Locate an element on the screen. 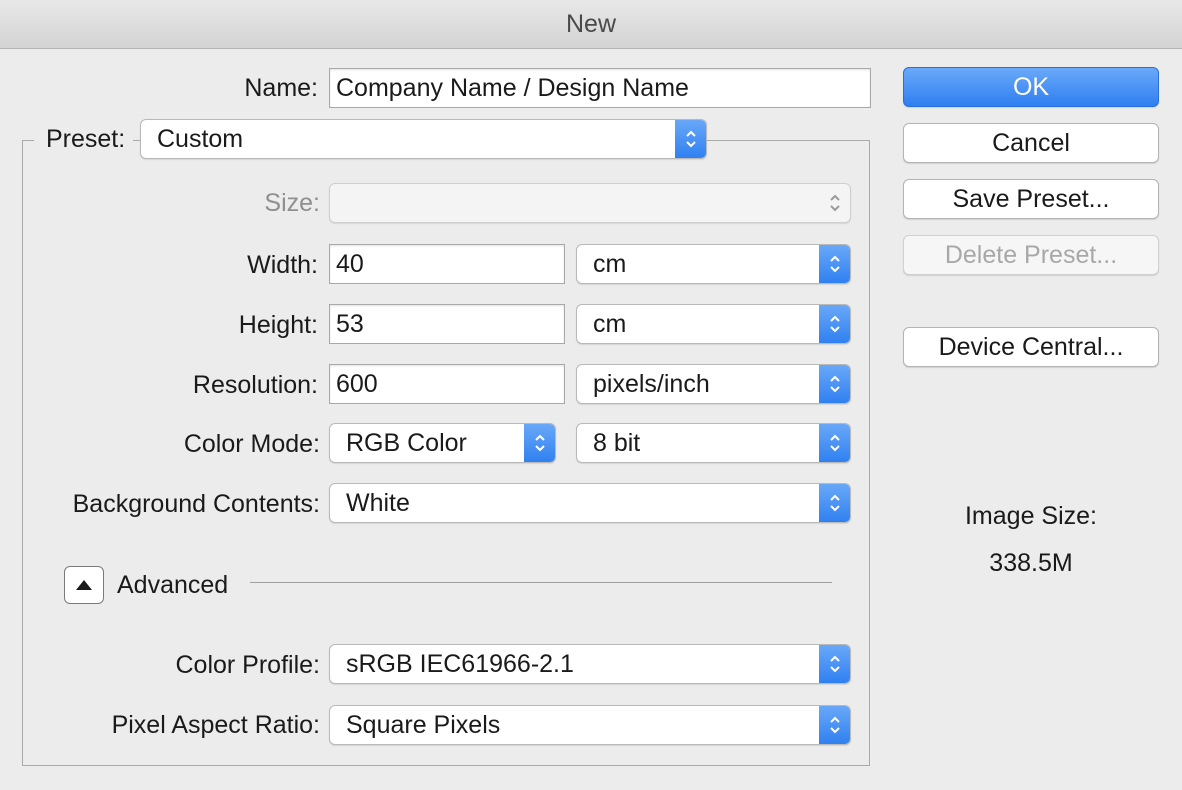 This screenshot has width=1182, height=790. height-unit-popup: cm is located at coordinates (713, 324).